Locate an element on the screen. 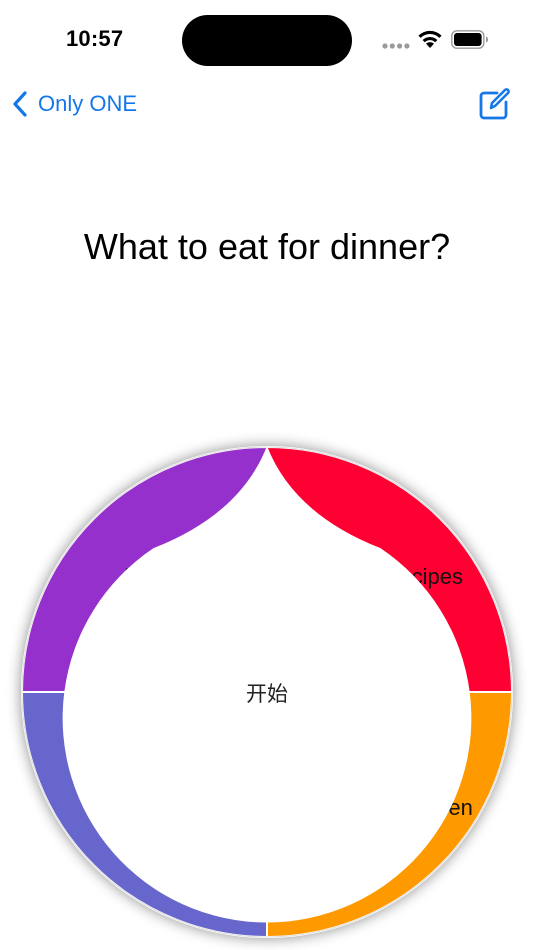  dynamic-island is located at coordinates (267, 40).